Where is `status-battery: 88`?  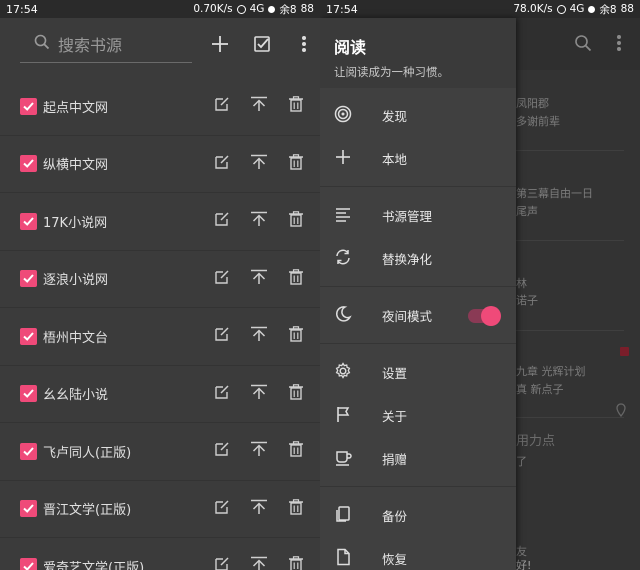
status-battery: 88 is located at coordinates (307, 9).